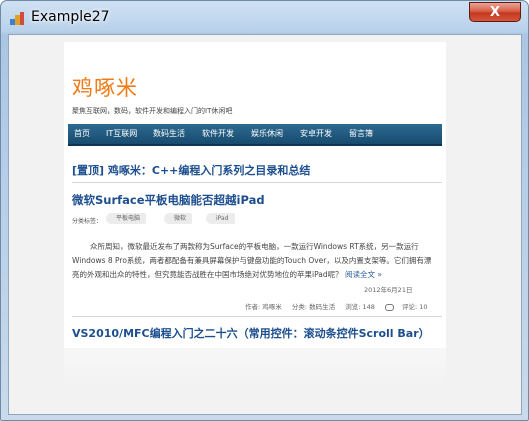  Describe the element at coordinates (121, 133) in the screenshot. I see `nav-item-it: IT互联网` at that location.